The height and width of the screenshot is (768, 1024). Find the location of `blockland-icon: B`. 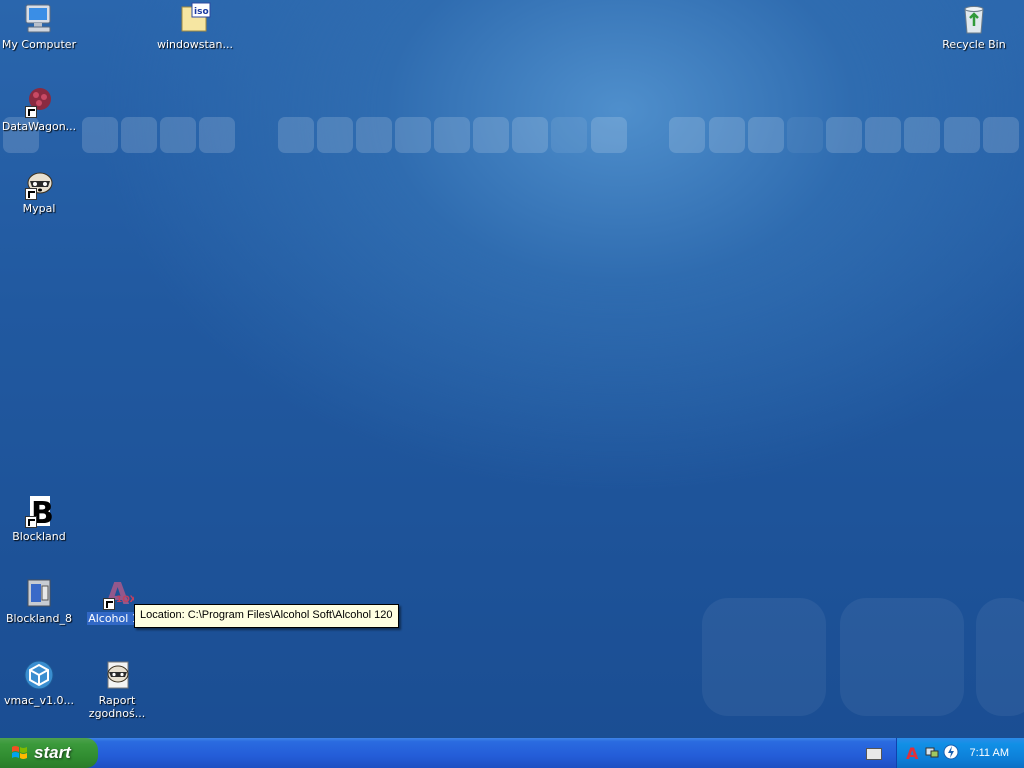

blockland-icon: B is located at coordinates (39, 512).